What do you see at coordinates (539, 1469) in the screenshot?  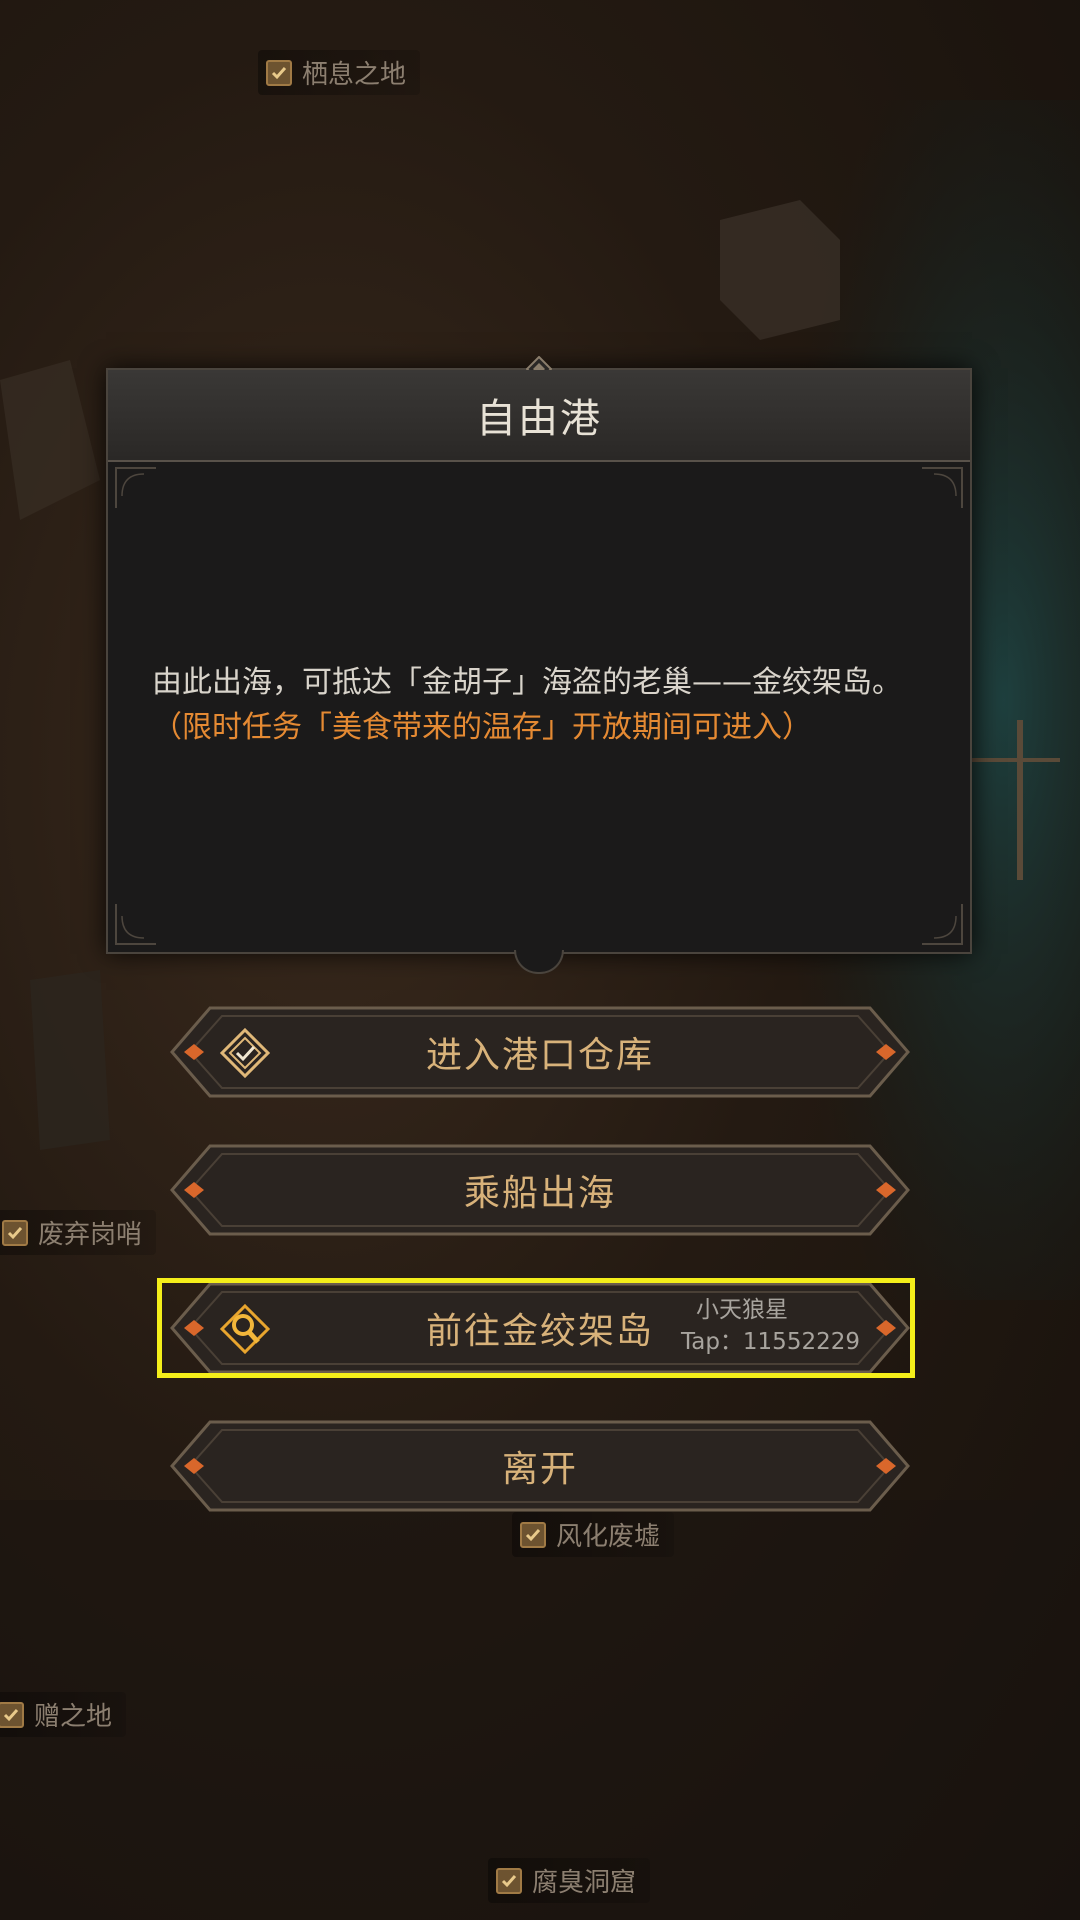 I see `button-label: 离开` at bounding box center [539, 1469].